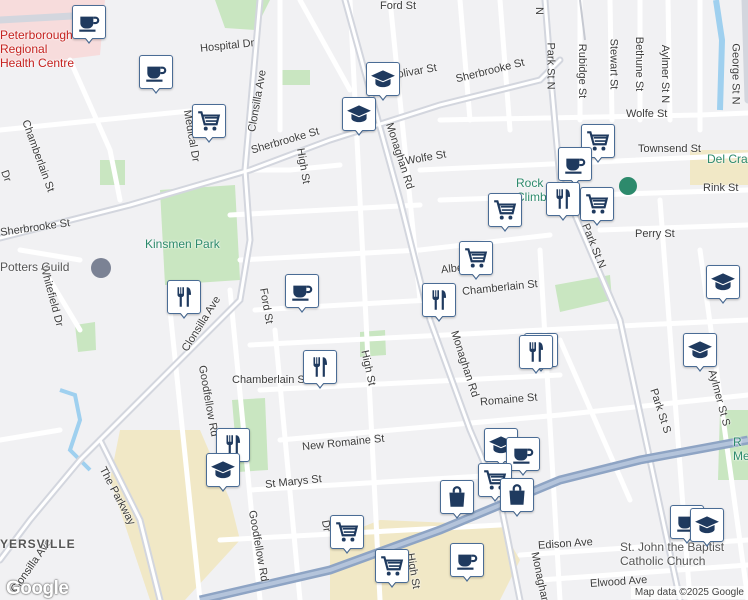  Describe the element at coordinates (689, 592) in the screenshot. I see `map-attribution: Map data ©2025 Google` at that location.